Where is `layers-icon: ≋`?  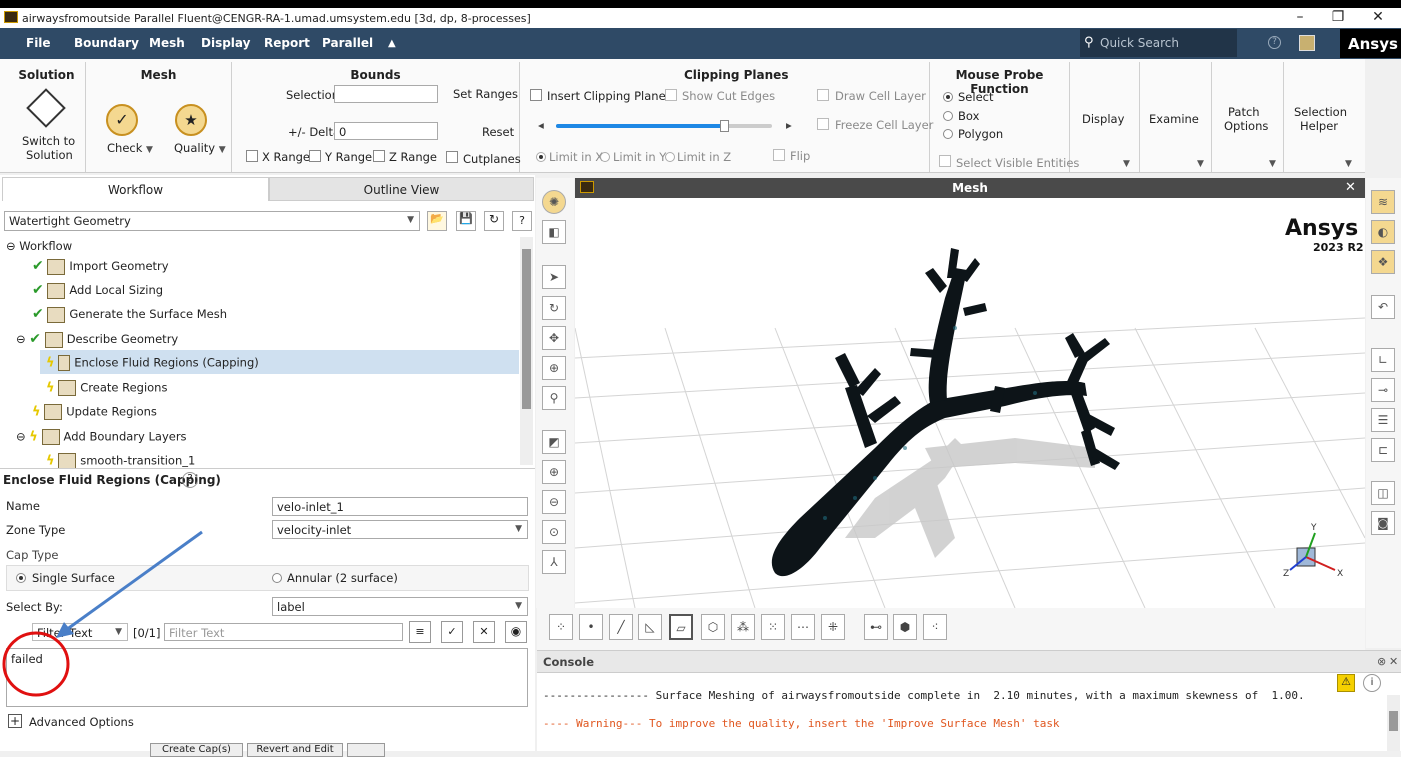 layers-icon: ≋ is located at coordinates (1383, 202).